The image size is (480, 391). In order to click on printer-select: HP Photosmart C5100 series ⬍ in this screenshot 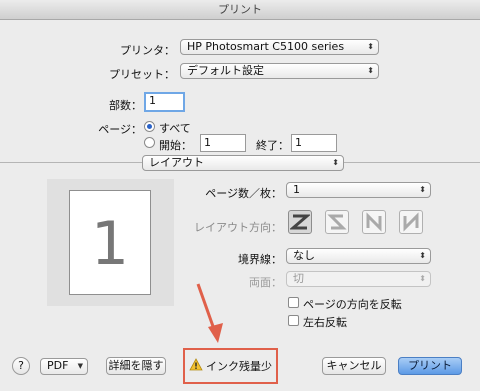, I will do `click(279, 47)`.